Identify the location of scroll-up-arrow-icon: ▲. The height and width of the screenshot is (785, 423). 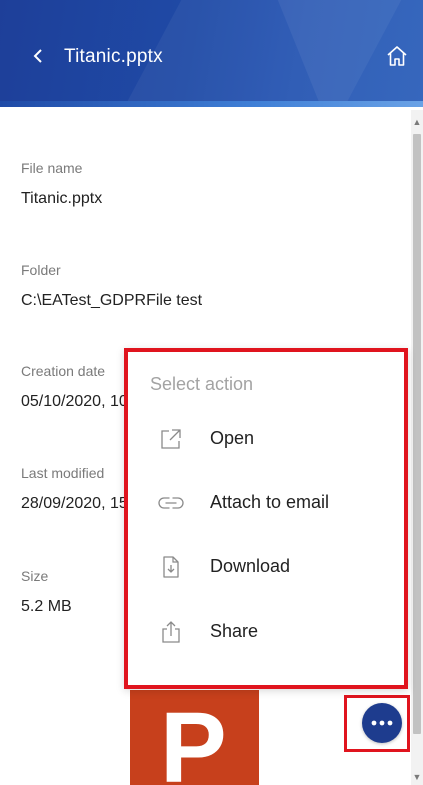
(417, 122).